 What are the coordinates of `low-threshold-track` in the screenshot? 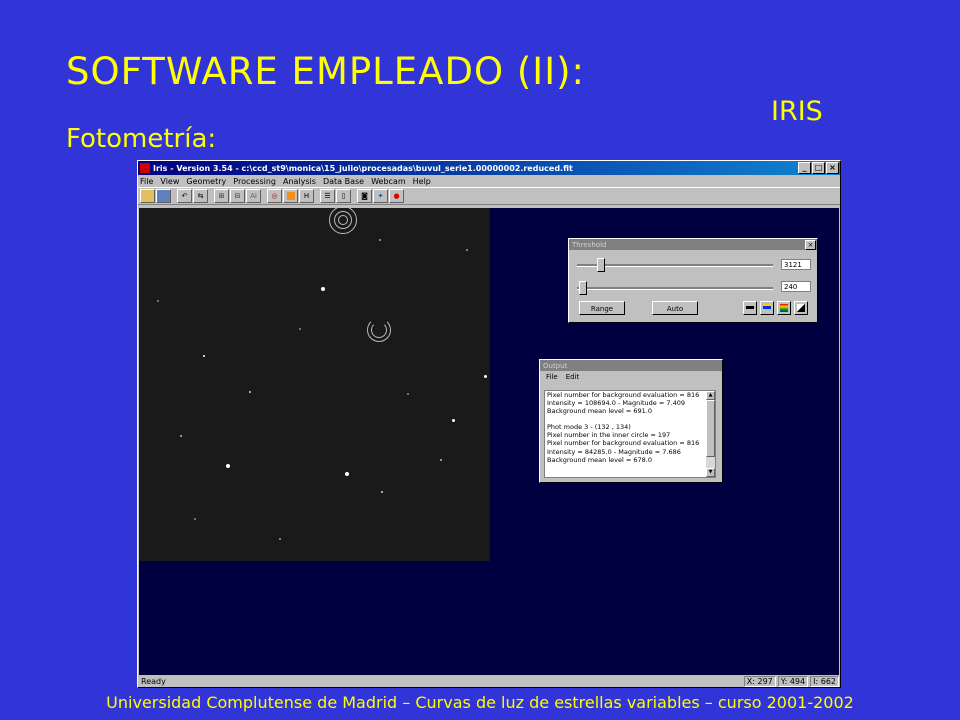 It's located at (675, 288).